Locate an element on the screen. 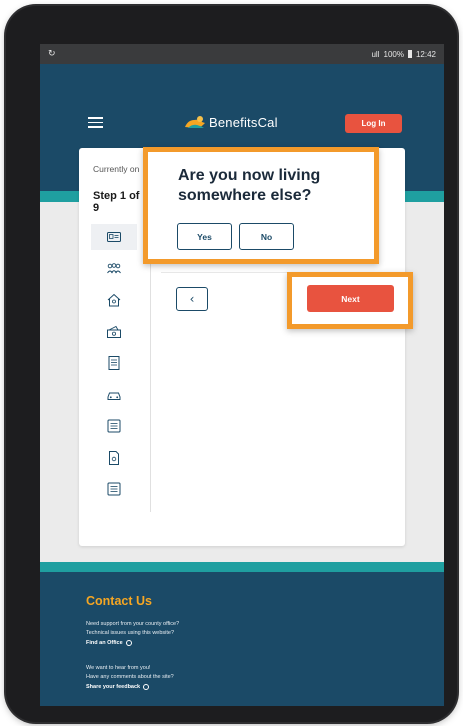 This screenshot has height=726, width=463. teal-stripe-footer is located at coordinates (242, 567).